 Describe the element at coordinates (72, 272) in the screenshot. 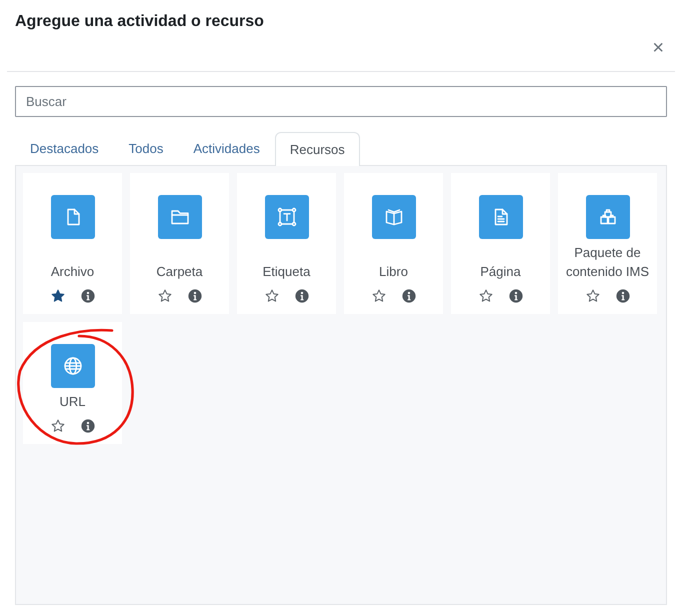

I see `item-name: Archivo` at that location.